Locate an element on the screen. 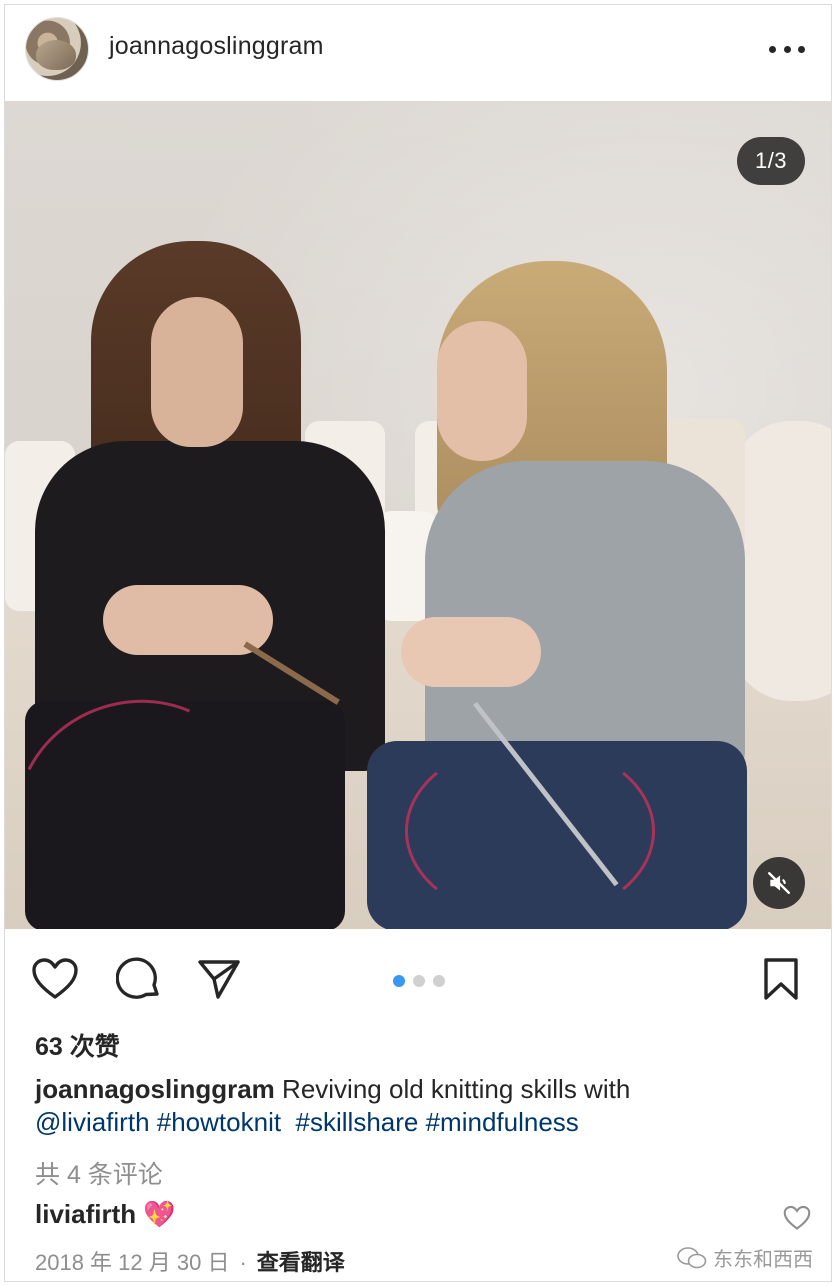 This screenshot has width=836, height=1286. sofa-arm is located at coordinates (781, 561).